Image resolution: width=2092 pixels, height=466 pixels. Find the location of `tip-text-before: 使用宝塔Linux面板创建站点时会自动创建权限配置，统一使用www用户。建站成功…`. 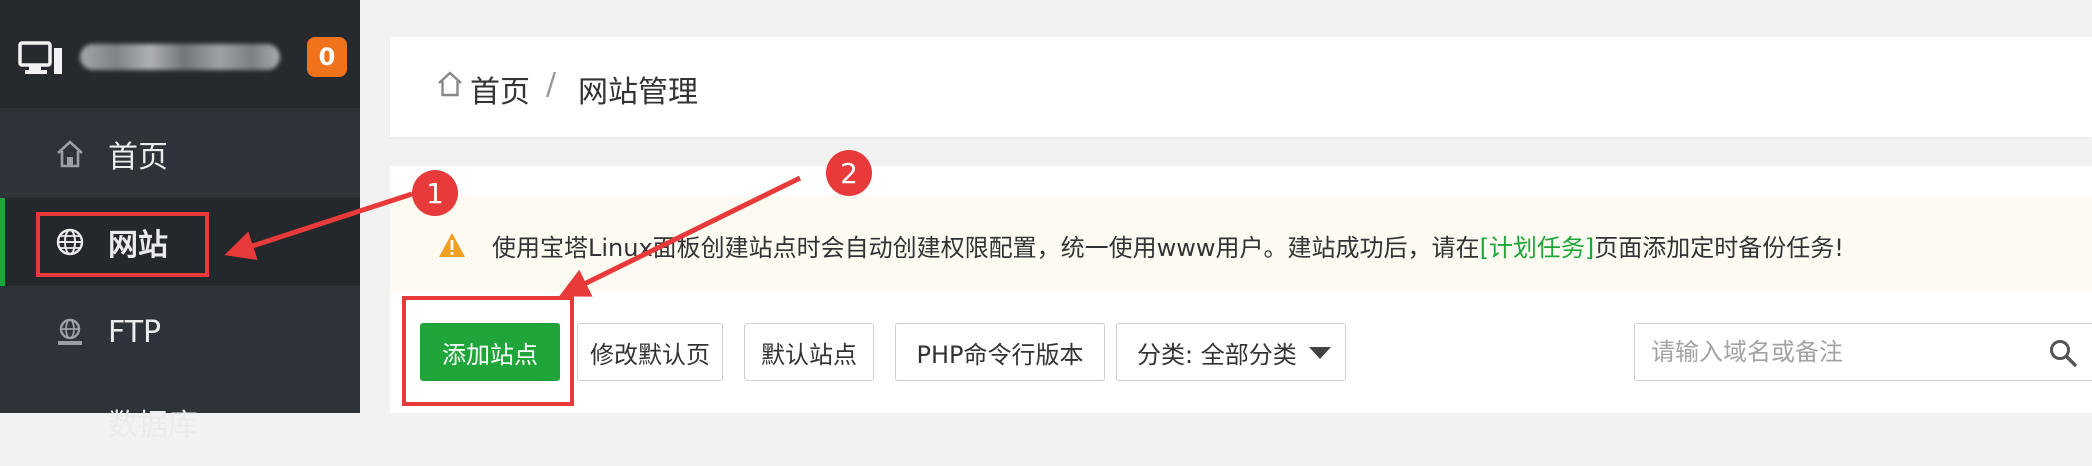

tip-text-before: 使用宝塔Linux面板创建站点时会自动创建权限配置，统一使用www用户。建站成功… is located at coordinates (986, 248).